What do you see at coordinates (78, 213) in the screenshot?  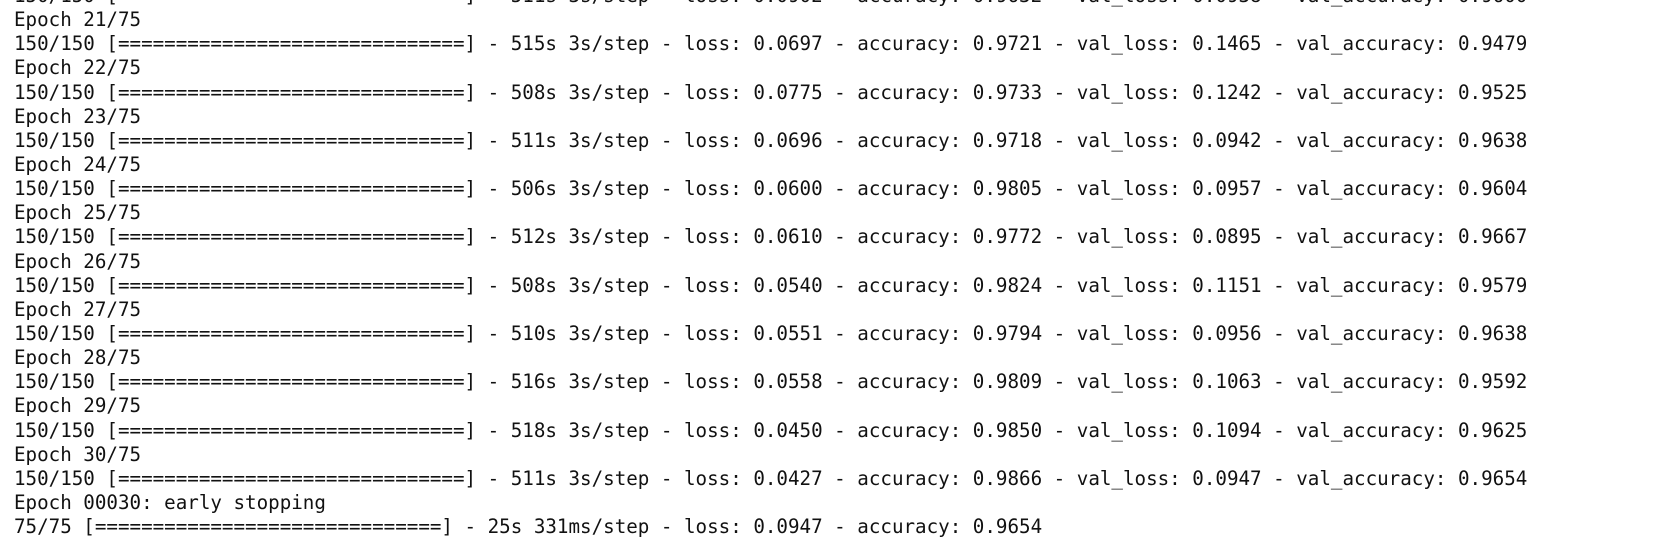 I see `log-line-epoch-25: Epoch 25/75` at bounding box center [78, 213].